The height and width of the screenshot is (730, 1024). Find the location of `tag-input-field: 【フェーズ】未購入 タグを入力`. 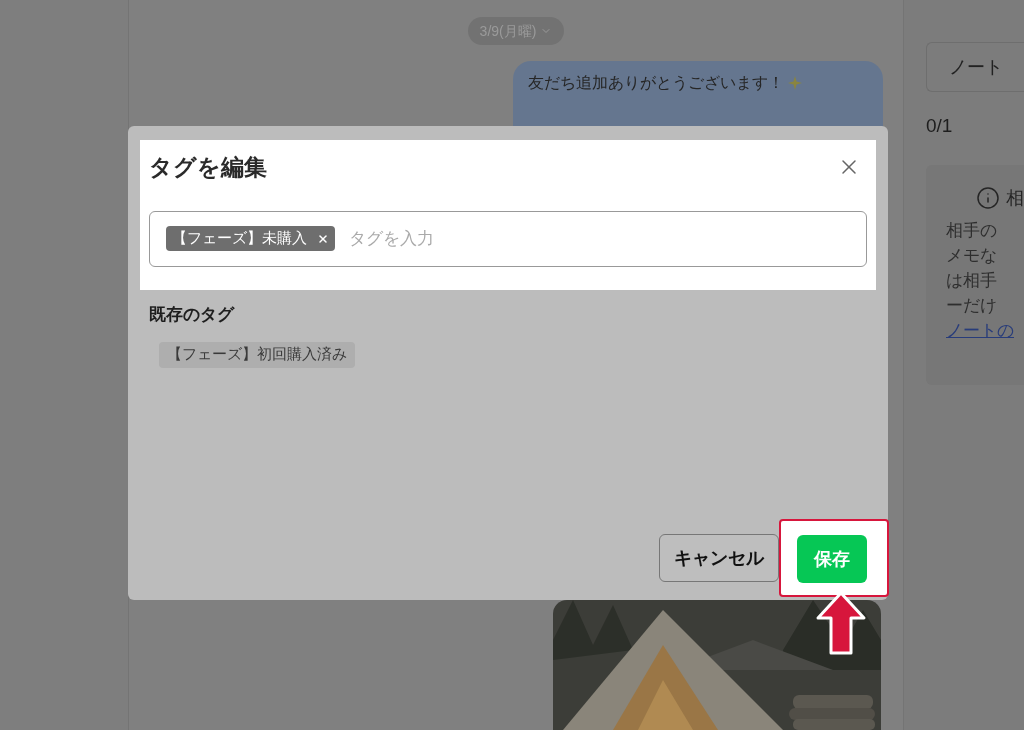

tag-input-field: 【フェーズ】未購入 タグを入力 is located at coordinates (508, 238).